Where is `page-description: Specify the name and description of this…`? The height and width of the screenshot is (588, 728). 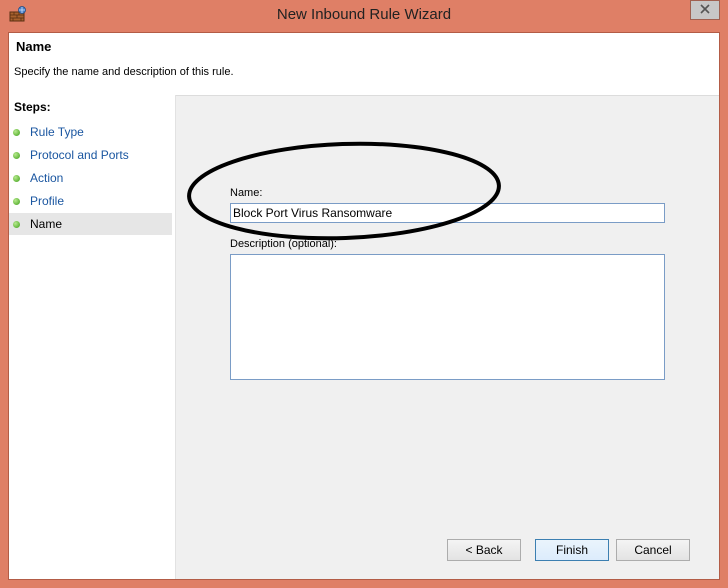 page-description: Specify the name and description of this… is located at coordinates (124, 72).